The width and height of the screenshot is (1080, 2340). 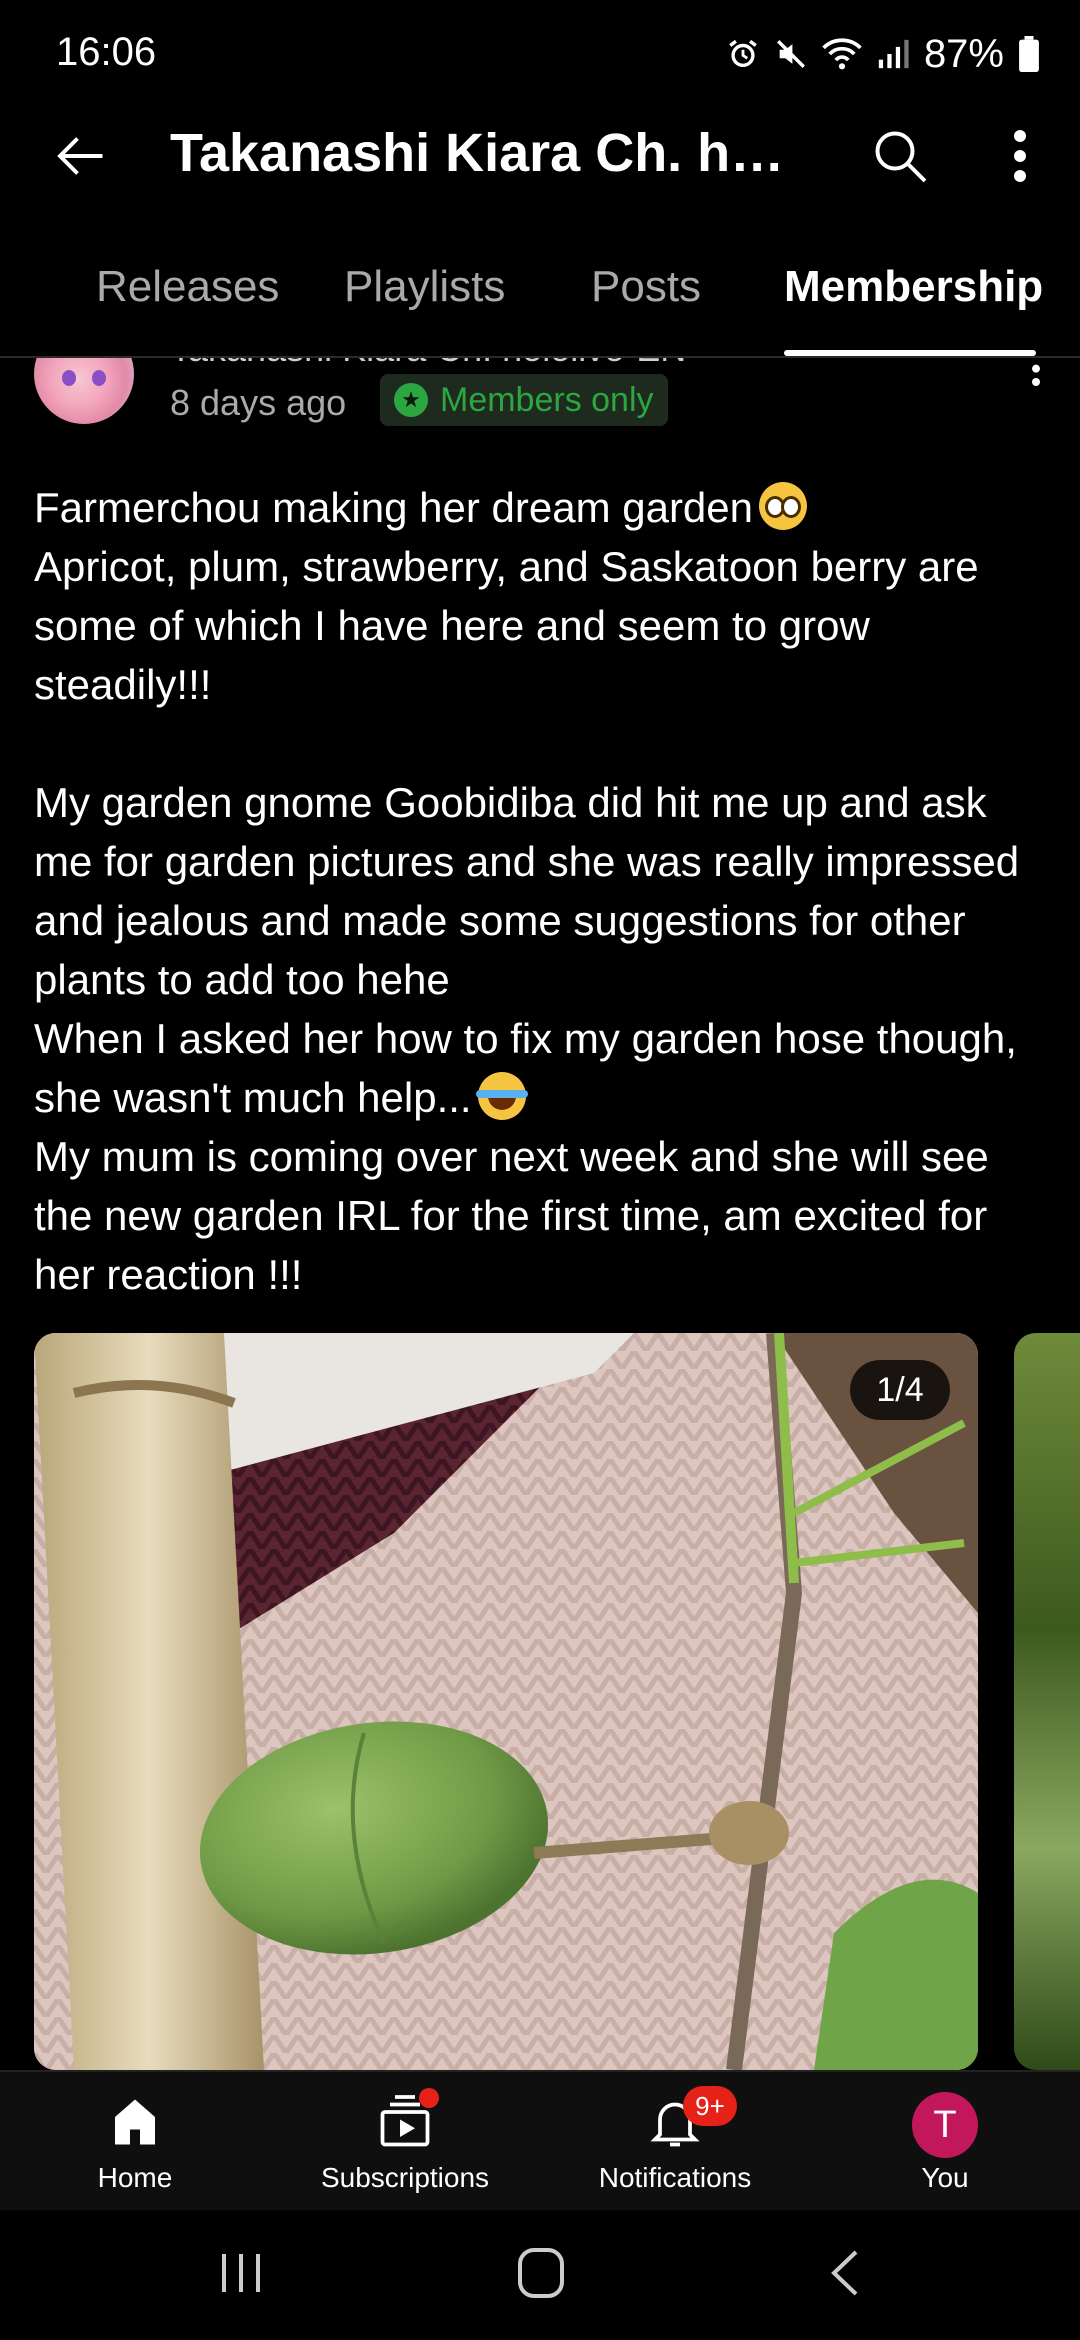 I want to click on back-arrow-icon, so click(x=80, y=156).